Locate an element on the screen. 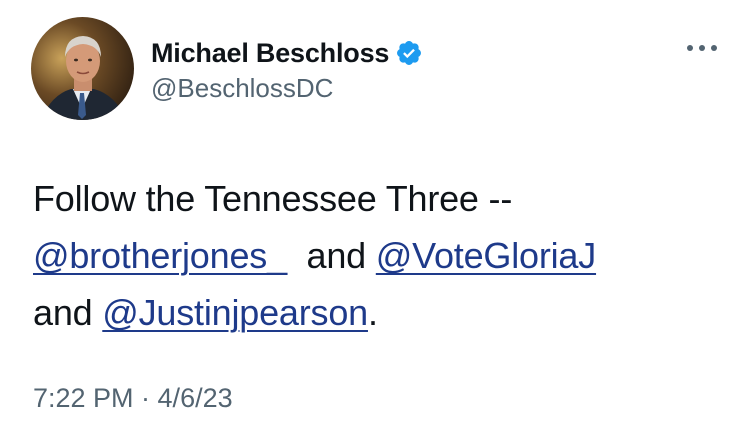 The image size is (750, 435). avatar is located at coordinates (82, 68).